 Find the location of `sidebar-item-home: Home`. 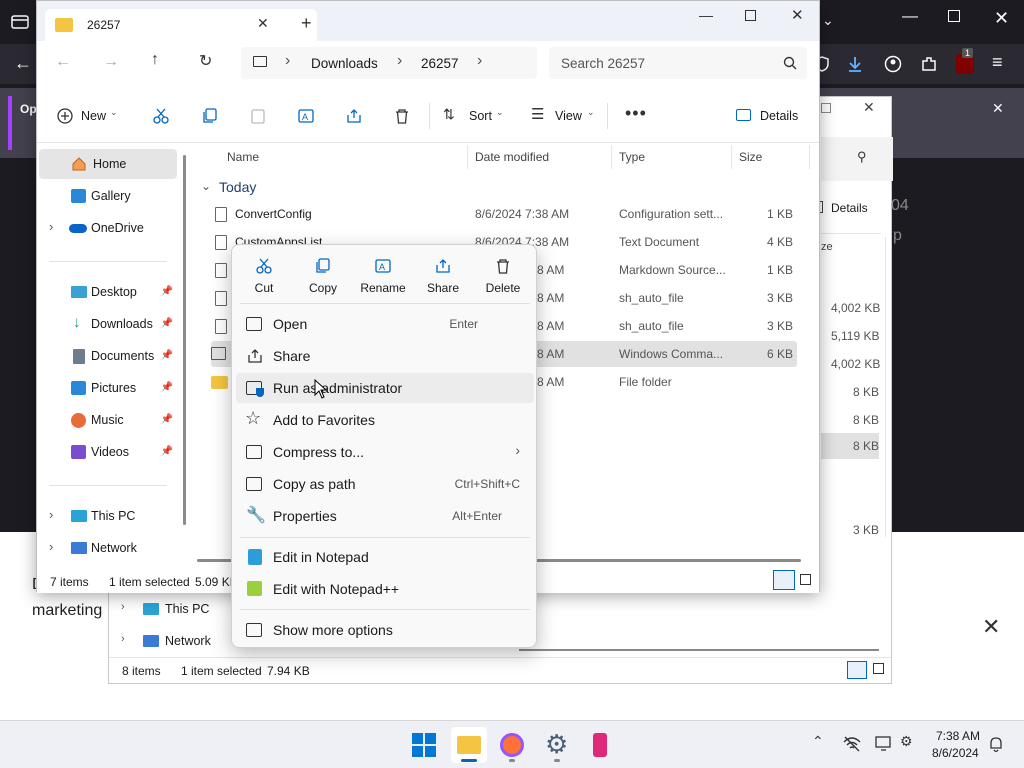

sidebar-item-home: Home is located at coordinates (108, 164).